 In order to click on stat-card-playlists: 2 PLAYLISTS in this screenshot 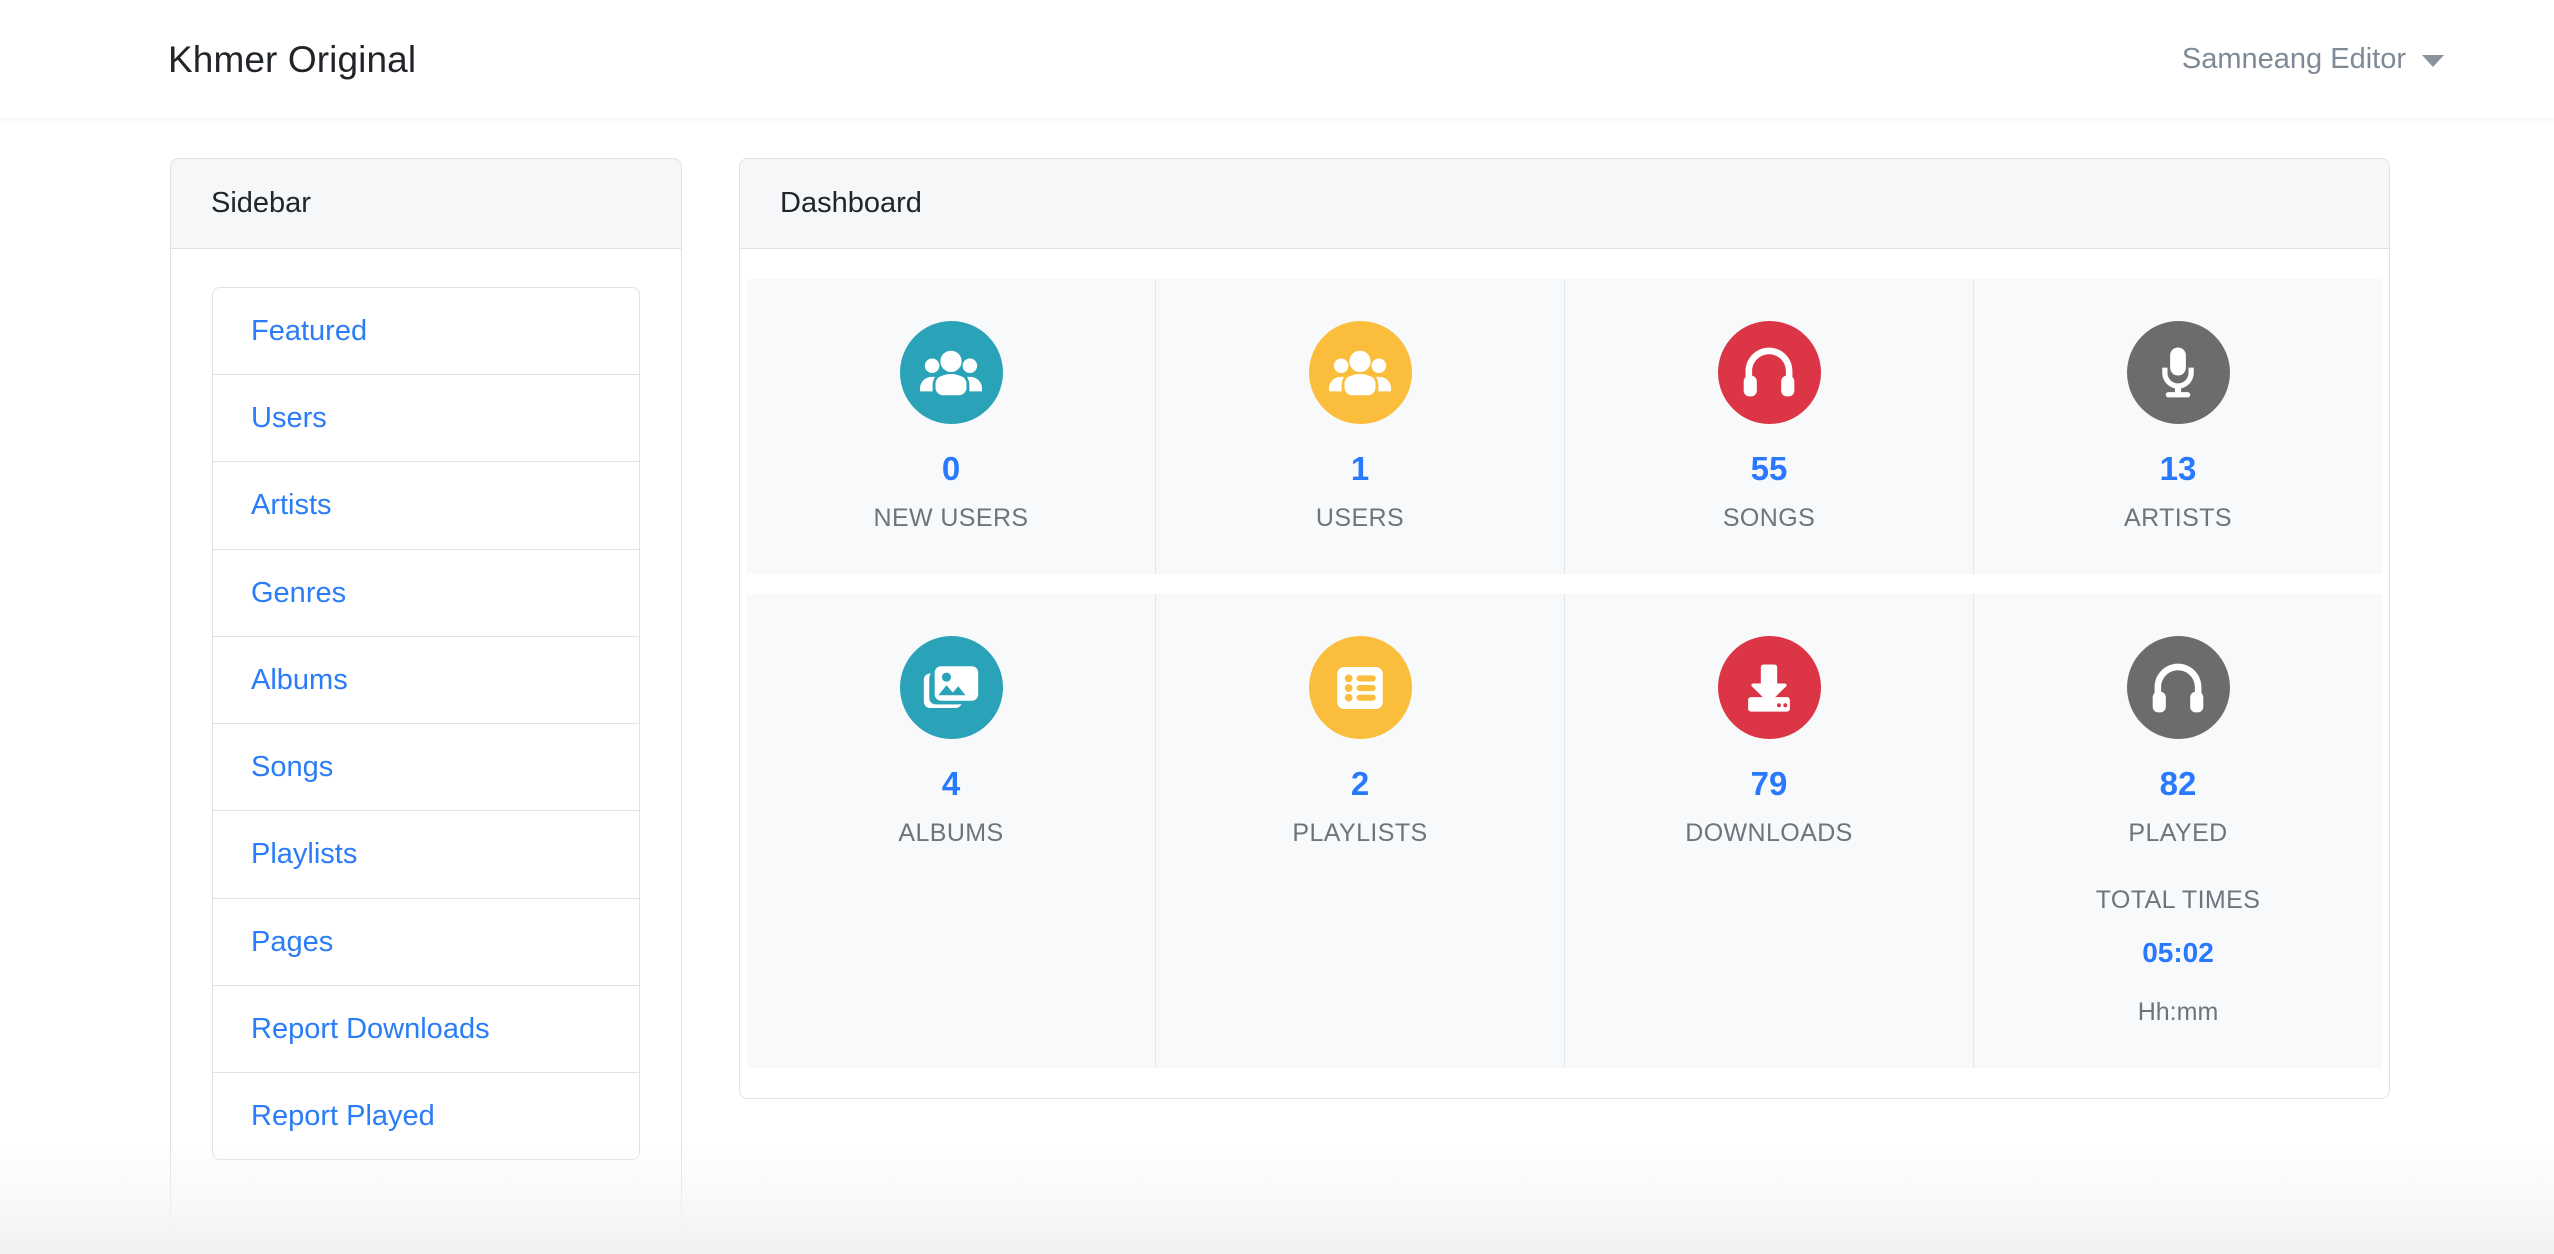, I will do `click(1359, 831)`.